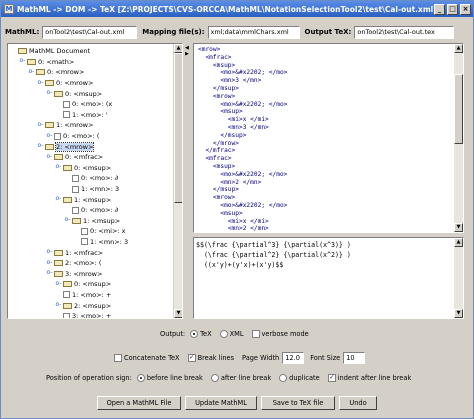 The image size is (474, 419). What do you see at coordinates (91, 252) in the screenshot?
I see `tree-node: o- 1: <mfrac>` at bounding box center [91, 252].